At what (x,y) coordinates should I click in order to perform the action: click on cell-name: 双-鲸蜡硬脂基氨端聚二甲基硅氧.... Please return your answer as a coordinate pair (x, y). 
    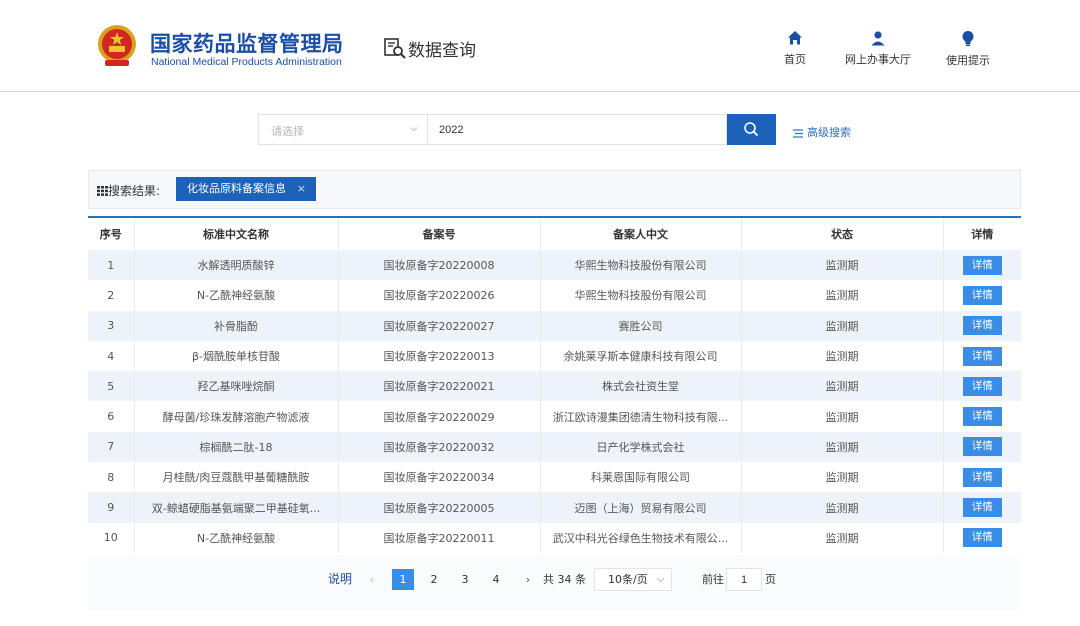
    Looking at the image, I should click on (236, 507).